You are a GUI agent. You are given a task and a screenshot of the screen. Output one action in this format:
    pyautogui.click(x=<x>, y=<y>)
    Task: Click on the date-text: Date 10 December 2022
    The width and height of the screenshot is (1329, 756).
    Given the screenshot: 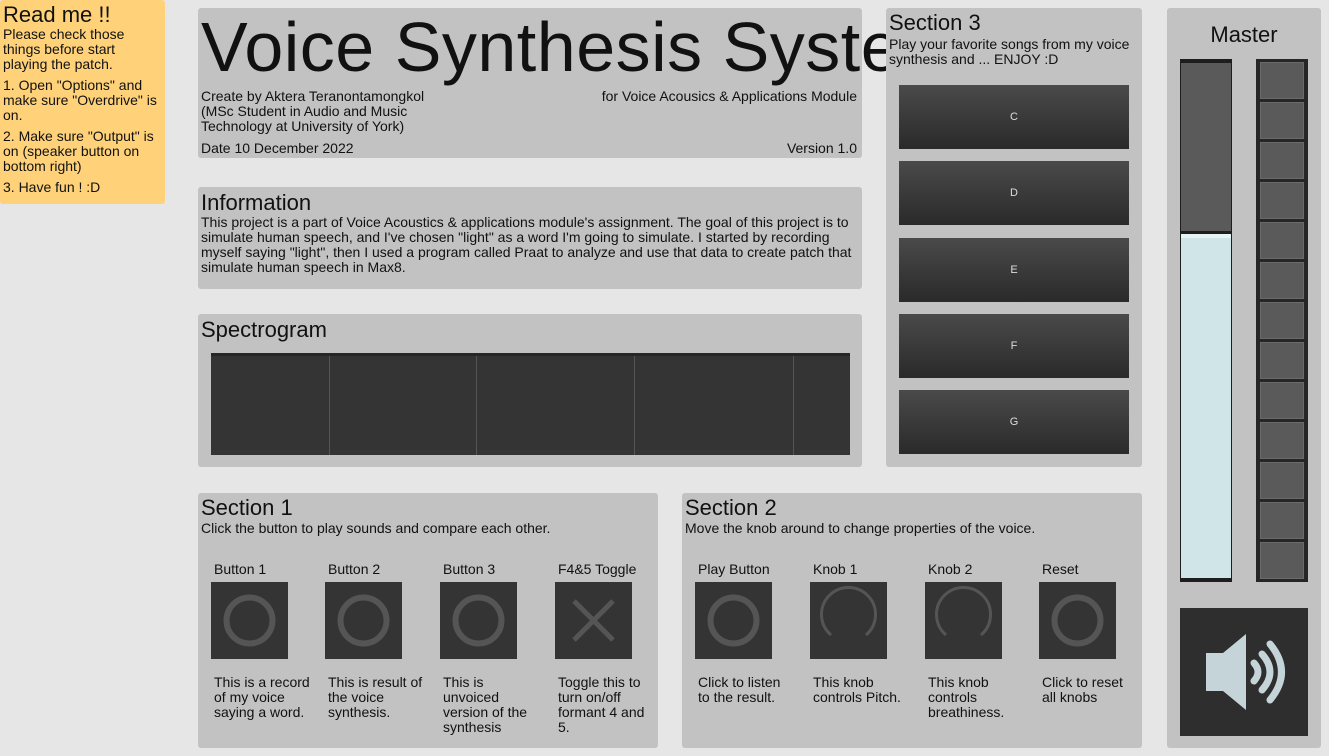 What is the action you would take?
    pyautogui.click(x=277, y=148)
    